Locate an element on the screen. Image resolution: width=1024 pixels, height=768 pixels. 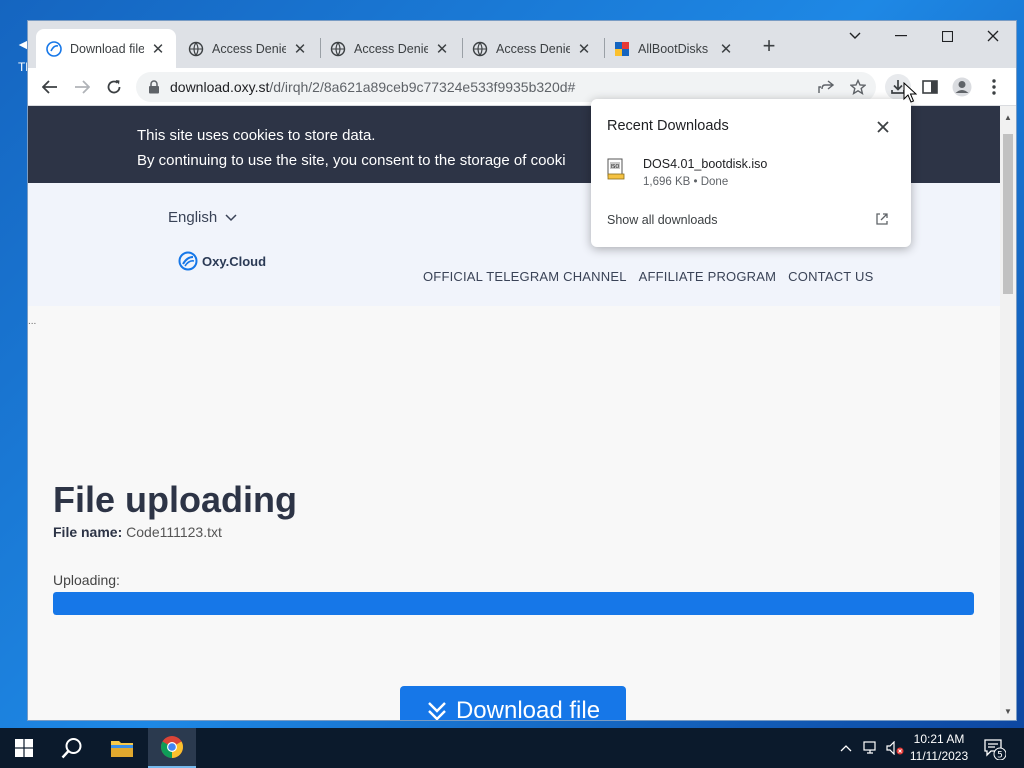
language-selector: English is located at coordinates (202, 217).